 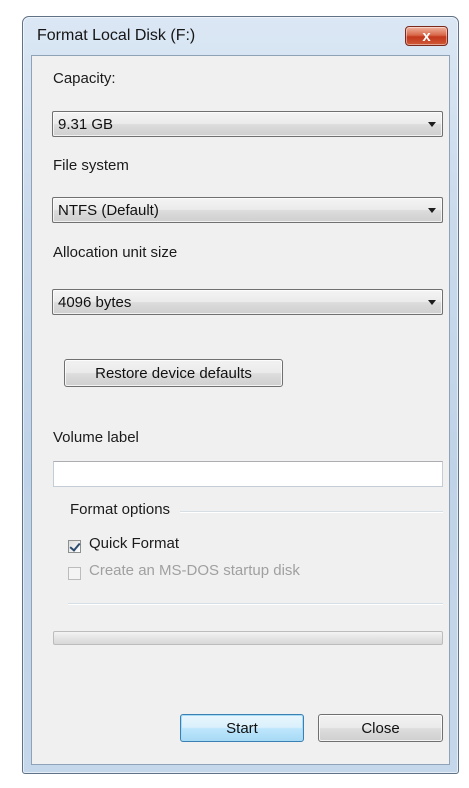 I want to click on msdos-startup-checkbox, so click(x=74, y=573).